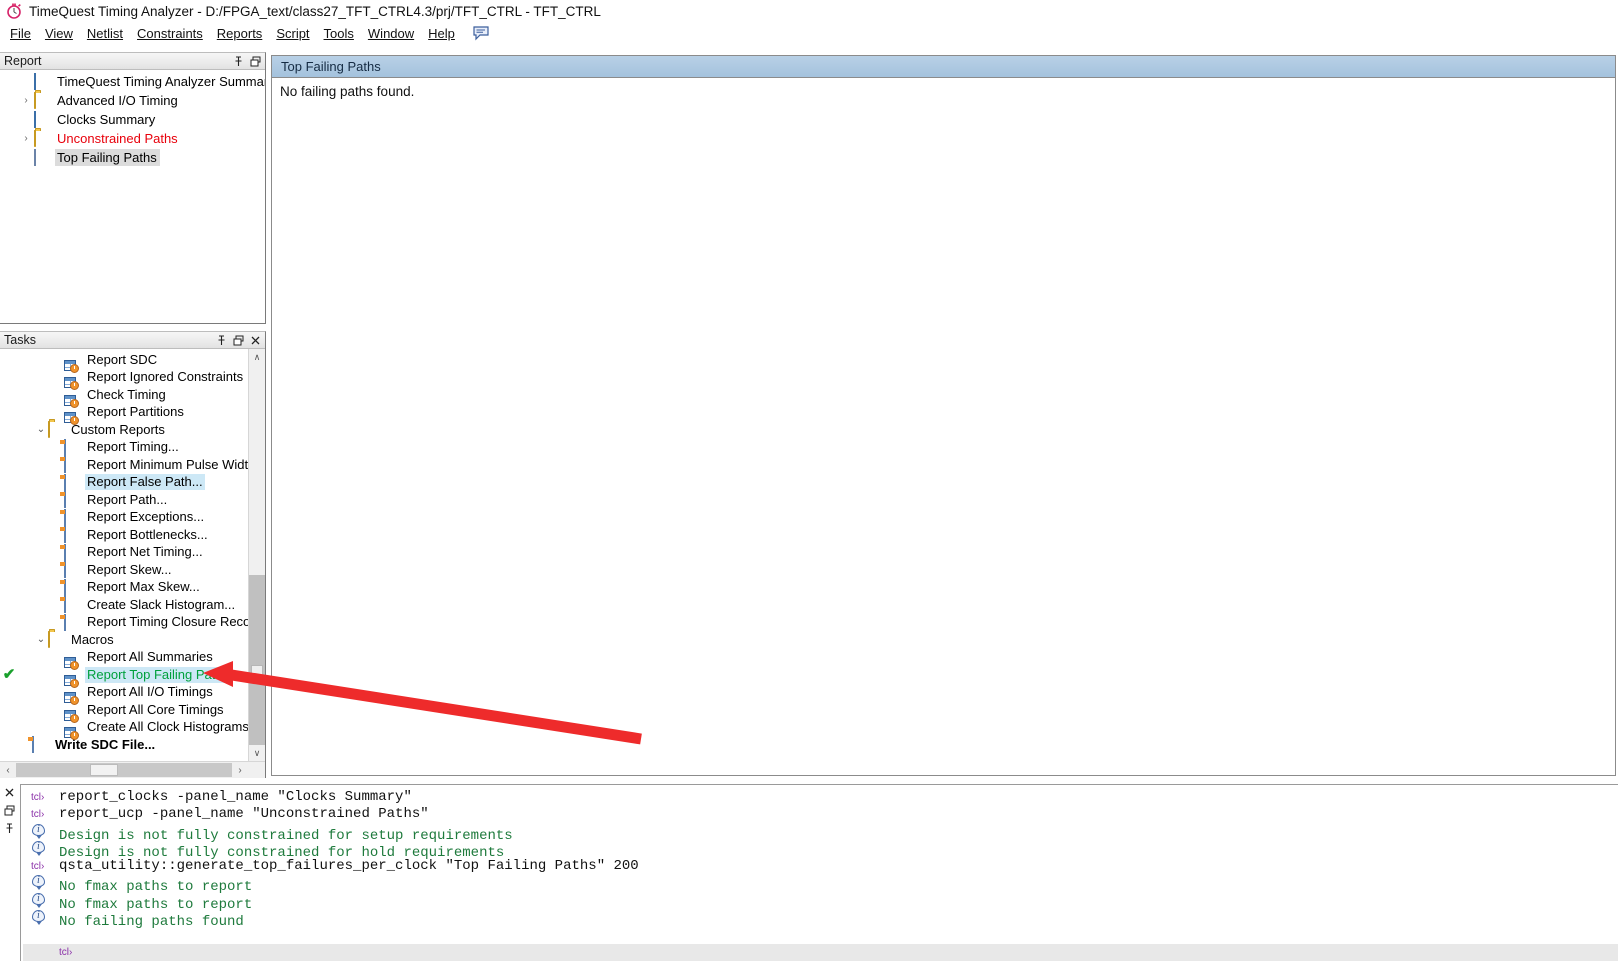 The width and height of the screenshot is (1618, 961). What do you see at coordinates (823, 920) in the screenshot?
I see `console-line: No failing paths found` at bounding box center [823, 920].